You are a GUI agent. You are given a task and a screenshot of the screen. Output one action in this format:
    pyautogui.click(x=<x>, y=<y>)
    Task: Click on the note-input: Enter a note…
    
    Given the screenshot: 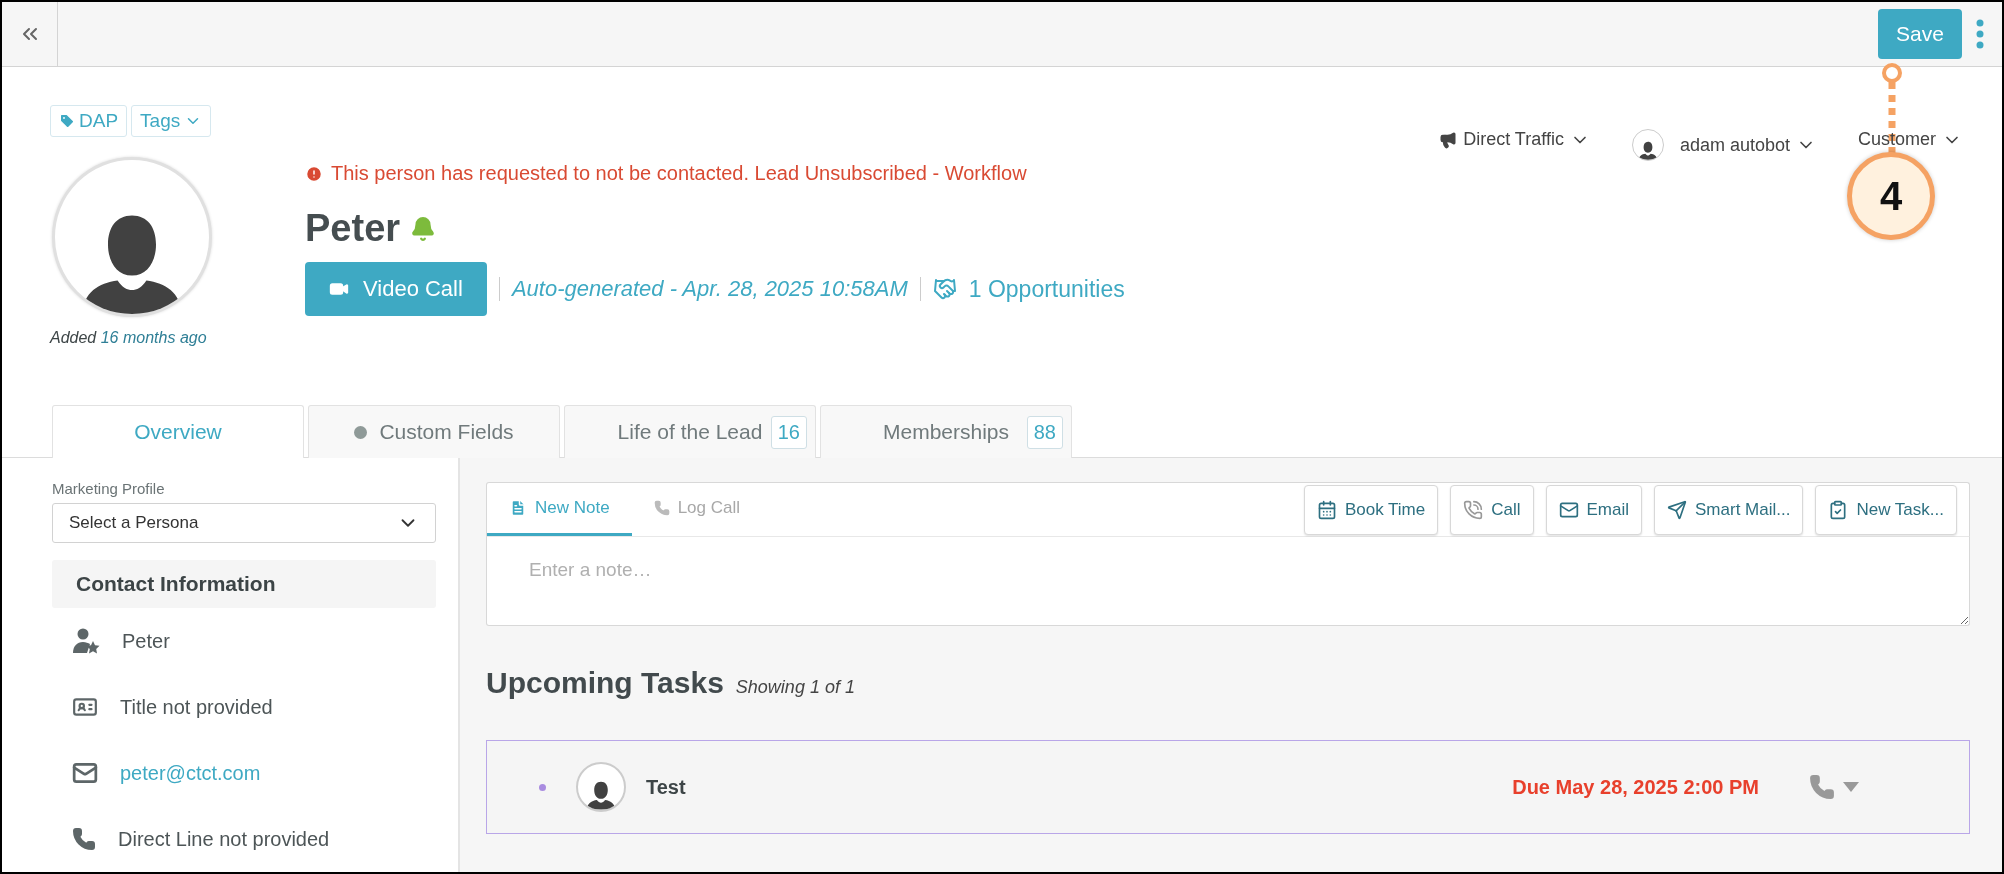 What is the action you would take?
    pyautogui.click(x=1228, y=581)
    